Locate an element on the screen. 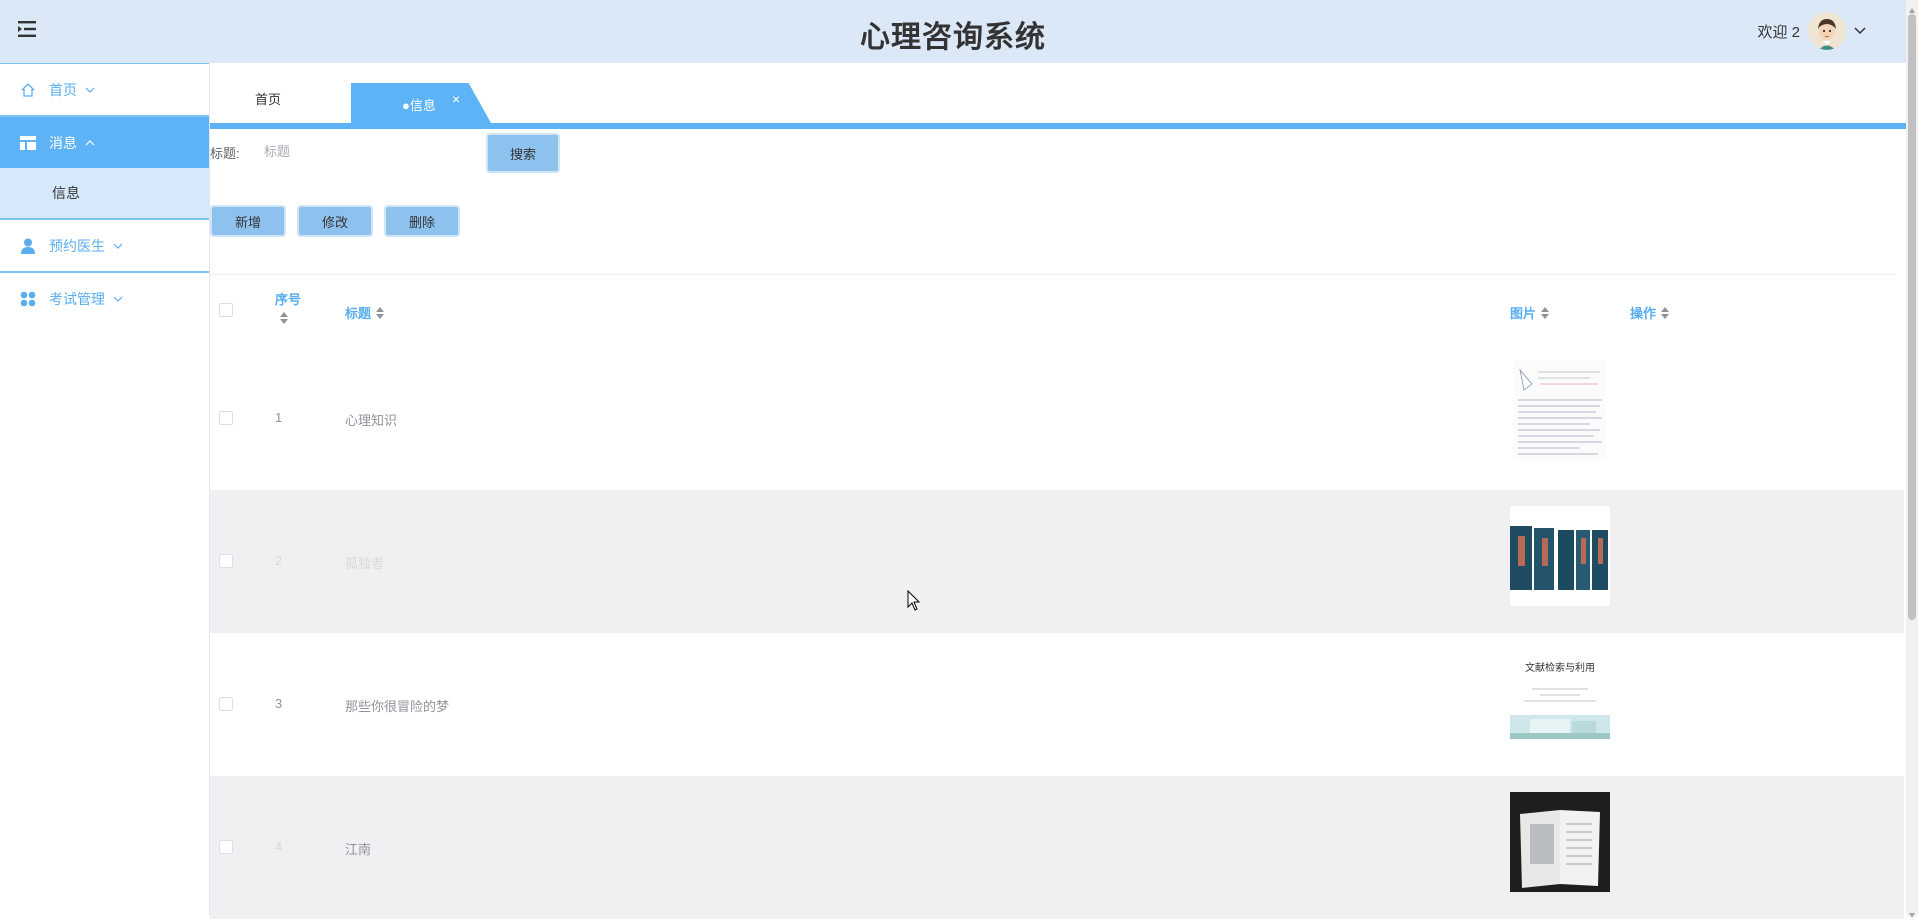 This screenshot has width=1918, height=924. sidebar-item-home: 首页 is located at coordinates (104, 90).